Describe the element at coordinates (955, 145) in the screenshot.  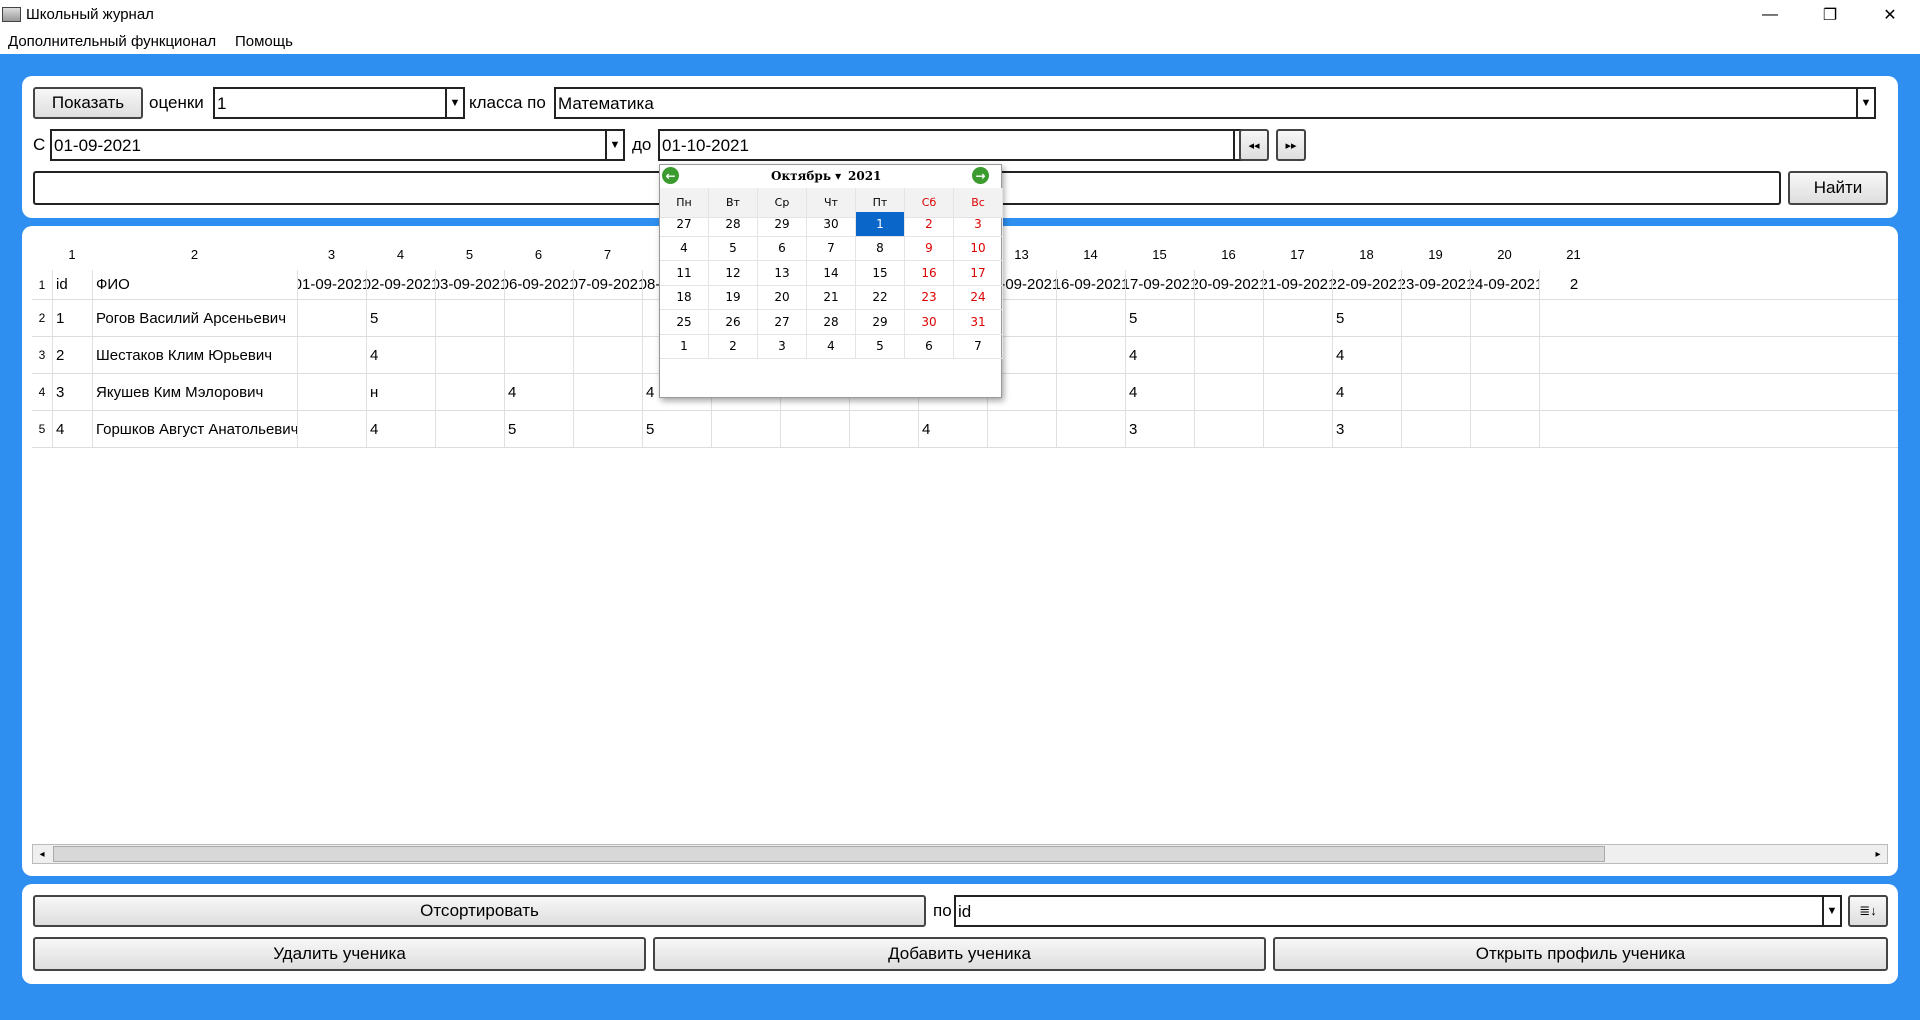
I see `to-date-combo: 01-10-2021 ▼` at that location.